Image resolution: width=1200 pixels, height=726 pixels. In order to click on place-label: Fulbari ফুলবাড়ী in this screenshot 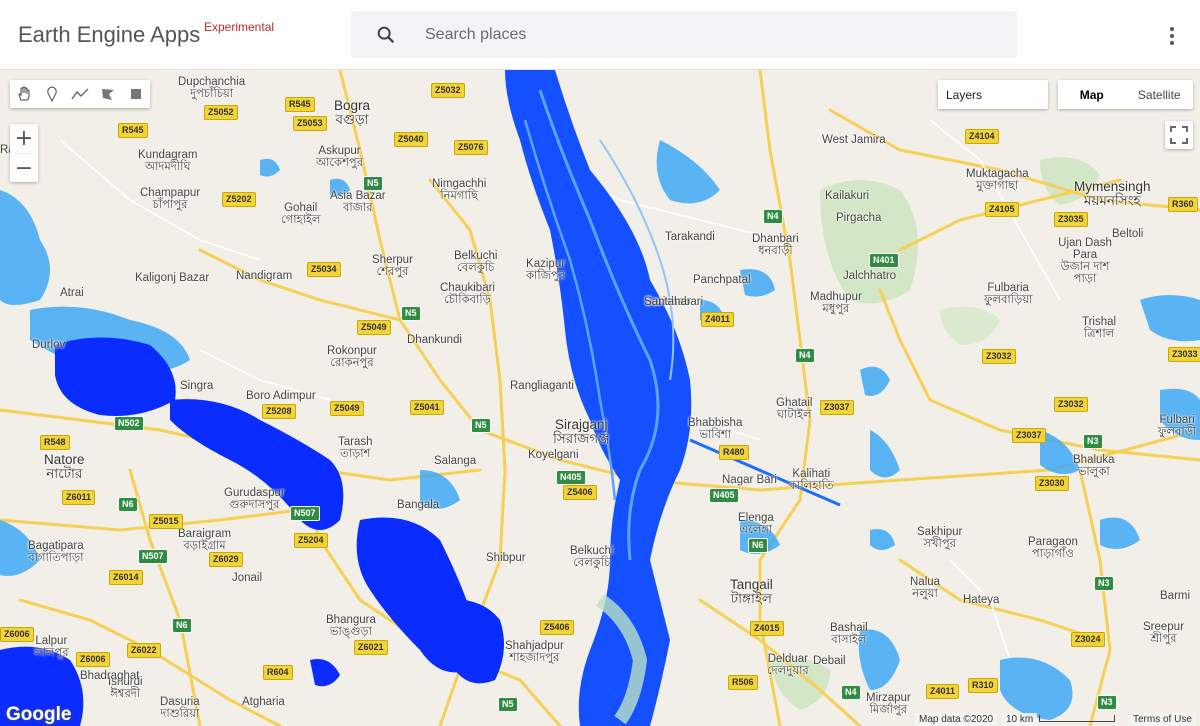, I will do `click(1177, 426)`.